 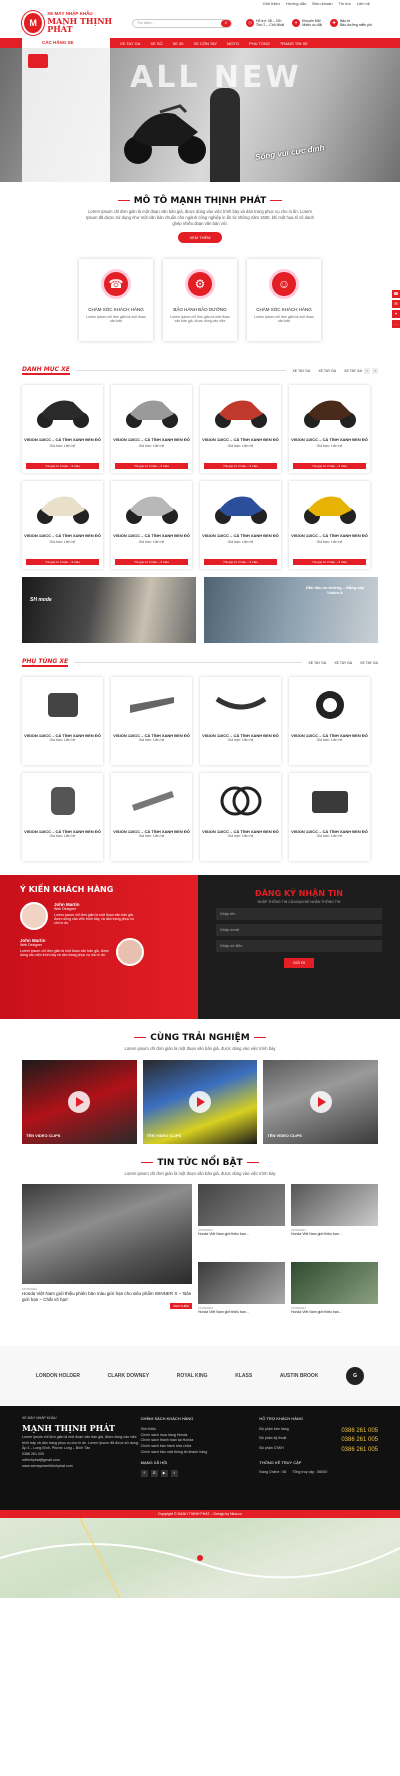 I want to click on phone-icon: ☎, so click(x=396, y=294).